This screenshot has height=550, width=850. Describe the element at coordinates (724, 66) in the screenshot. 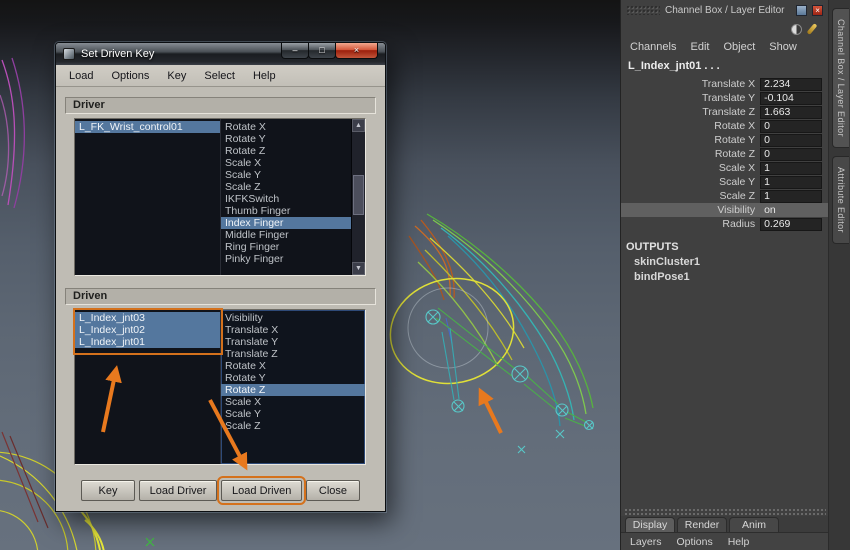

I see `object-name: L_Index_jnt01 . . .` at that location.